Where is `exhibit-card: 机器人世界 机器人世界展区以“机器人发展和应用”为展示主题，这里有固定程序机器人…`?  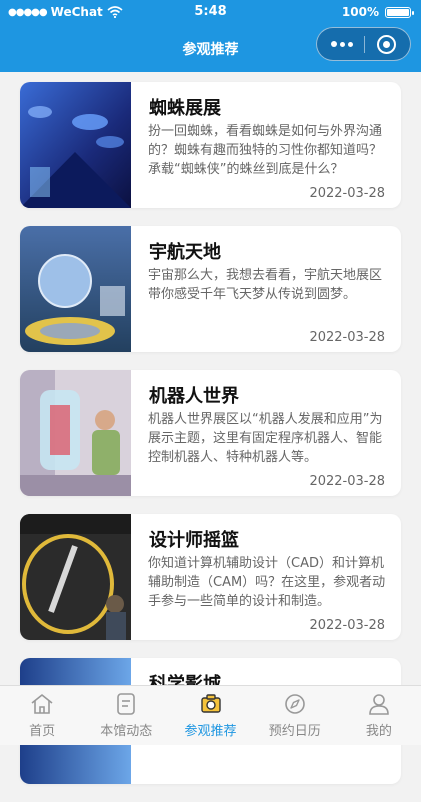 exhibit-card: 机器人世界 机器人世界展区以“机器人发展和应用”为展示主题，这里有固定程序机器人… is located at coordinates (210, 433).